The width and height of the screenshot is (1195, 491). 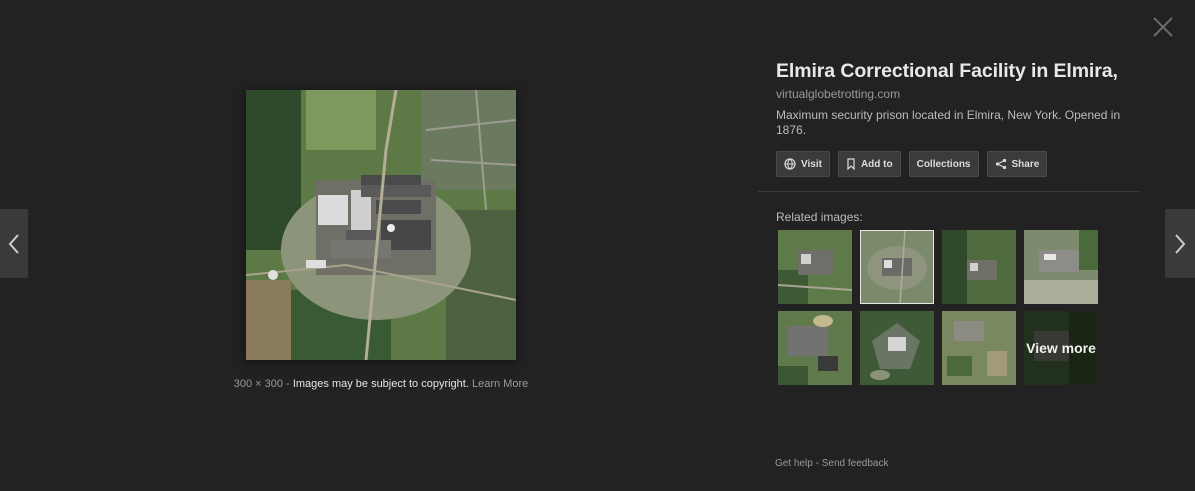 I want to click on source-domain-link: virtualglobetrotting.com, so click(x=956, y=94).